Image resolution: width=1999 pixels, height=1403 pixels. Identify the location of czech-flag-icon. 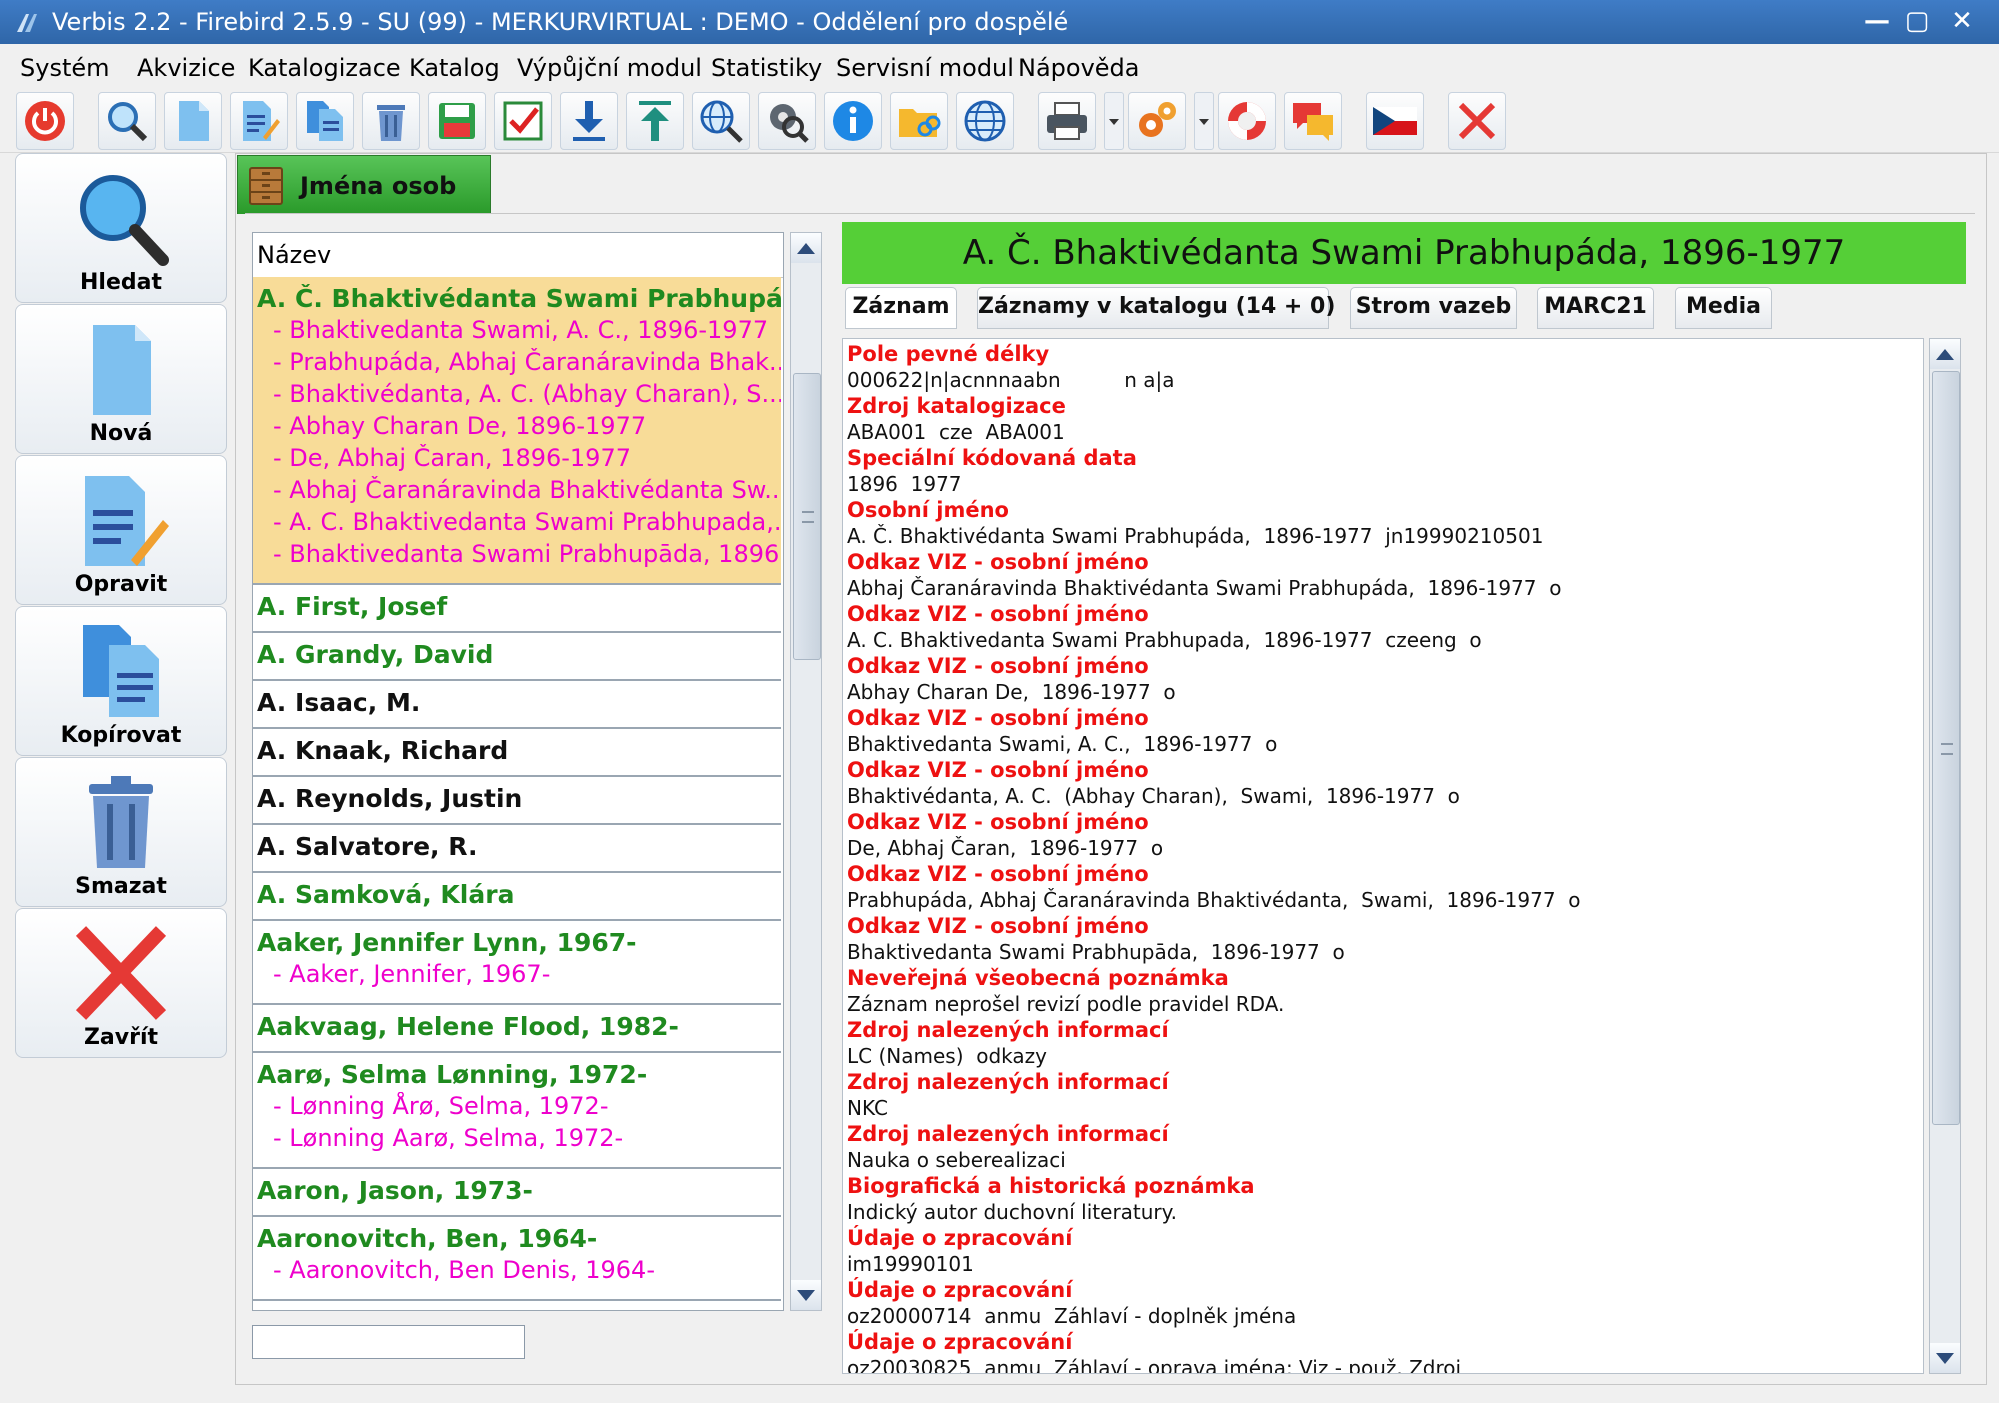
(1395, 121).